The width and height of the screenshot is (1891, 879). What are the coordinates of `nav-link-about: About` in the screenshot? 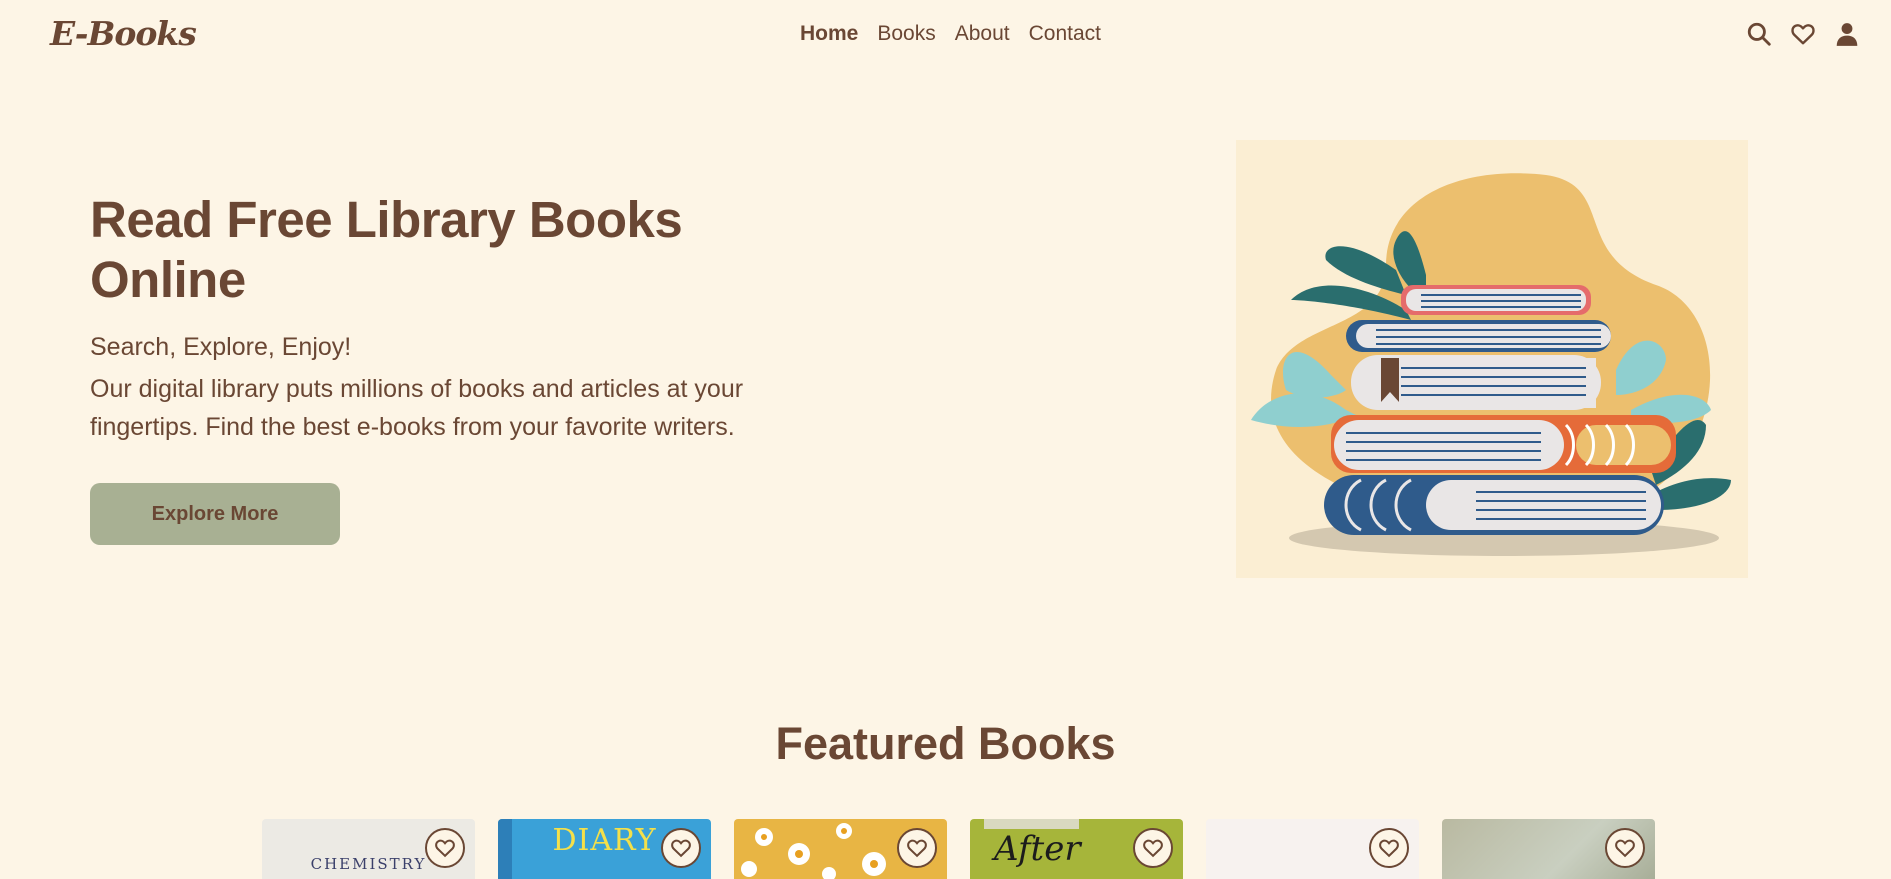 It's located at (982, 34).